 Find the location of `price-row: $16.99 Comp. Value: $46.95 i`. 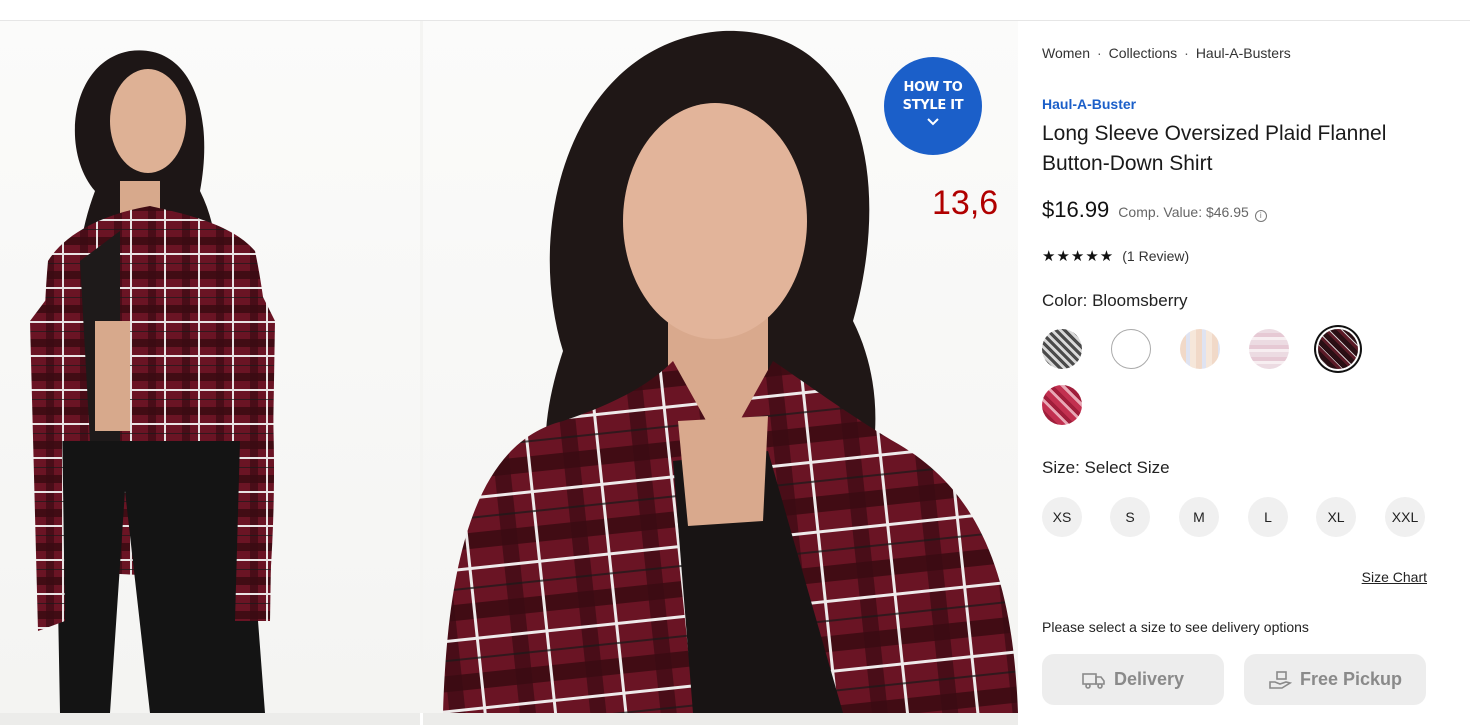

price-row: $16.99 Comp. Value: $46.95 i is located at coordinates (1154, 210).